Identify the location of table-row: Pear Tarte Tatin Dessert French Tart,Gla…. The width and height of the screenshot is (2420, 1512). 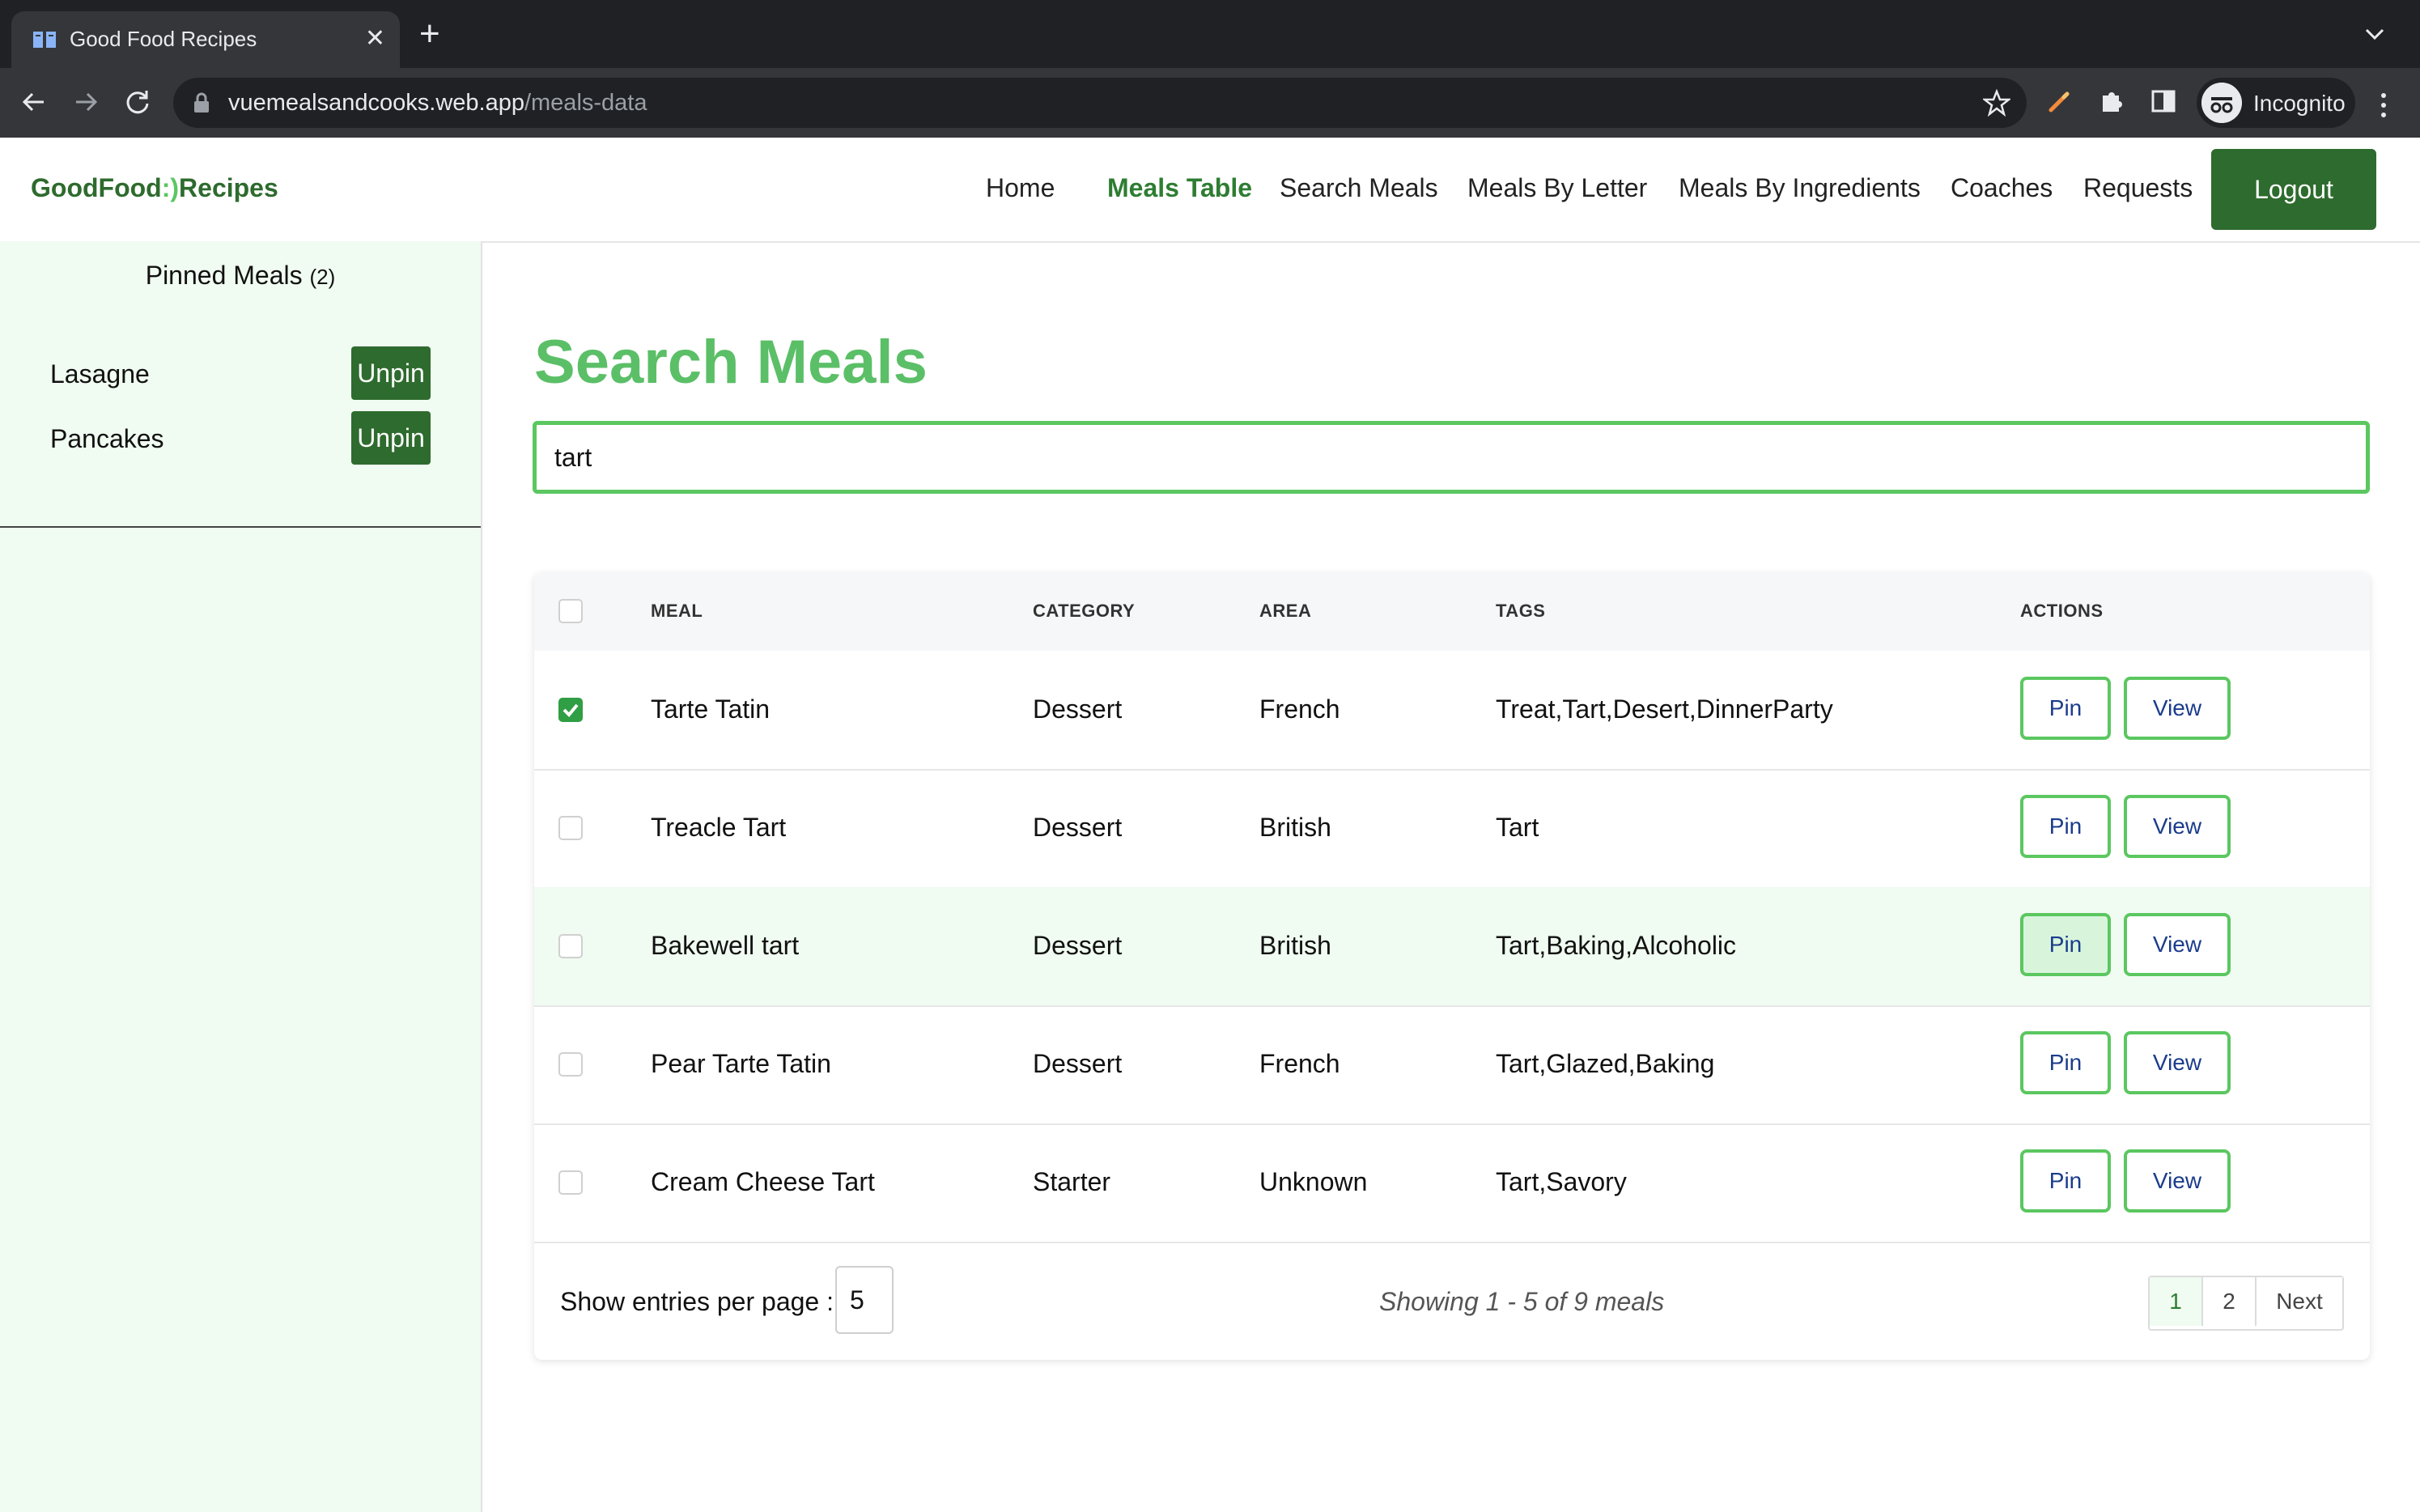
(1452, 1065).